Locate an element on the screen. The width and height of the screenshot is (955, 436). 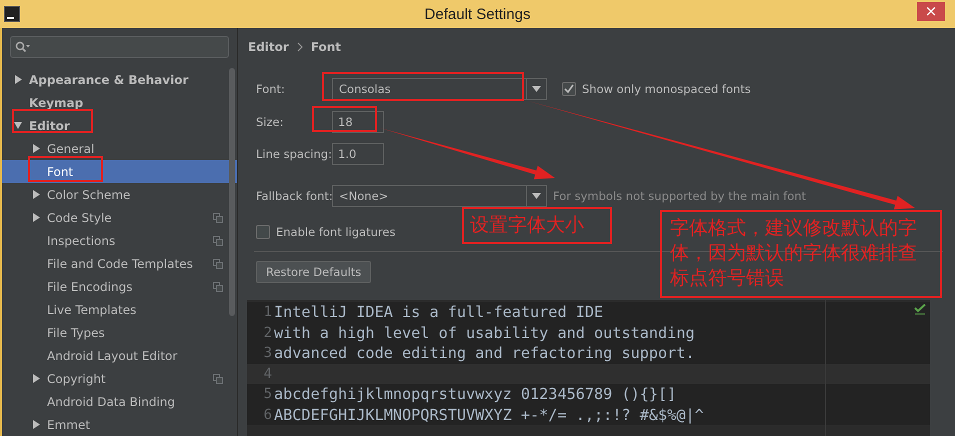
ligatures-checkbox: Enable font ligatures is located at coordinates (326, 232).